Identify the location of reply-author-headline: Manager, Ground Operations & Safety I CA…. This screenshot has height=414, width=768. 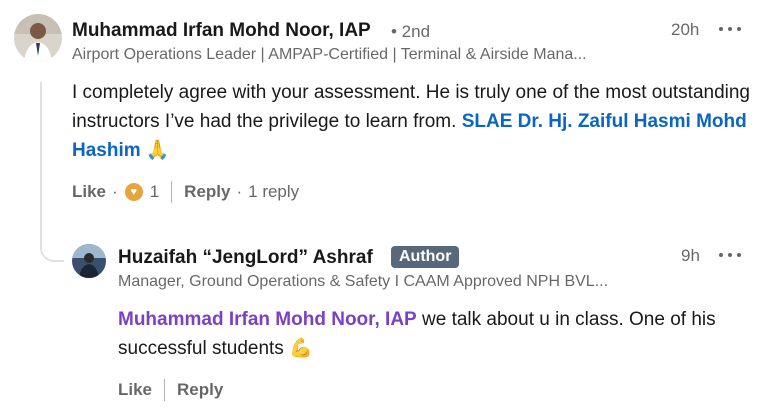
(363, 281).